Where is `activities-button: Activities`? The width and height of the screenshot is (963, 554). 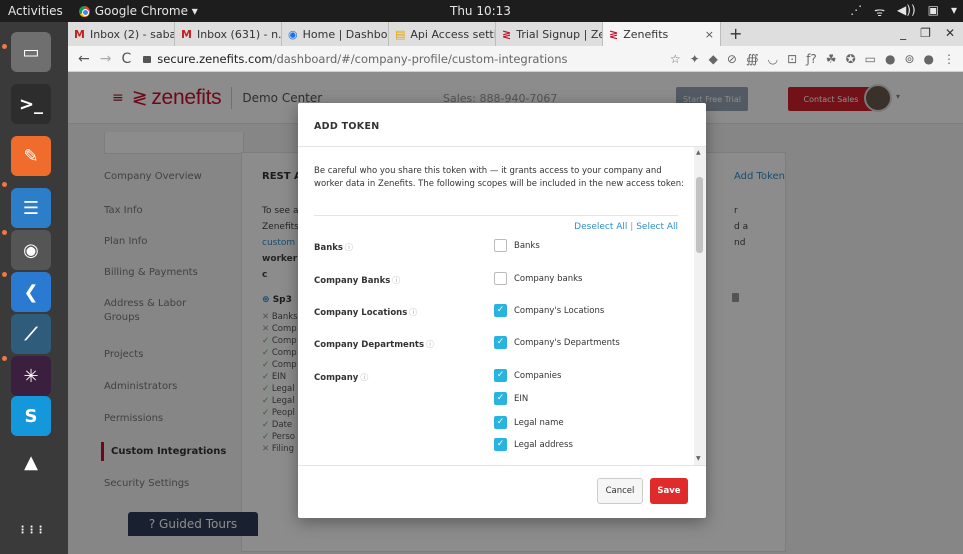
activities-button: Activities is located at coordinates (35, 11).